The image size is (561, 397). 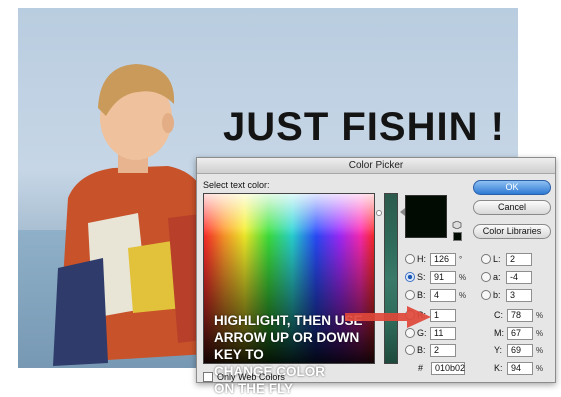 What do you see at coordinates (519, 259) in the screenshot?
I see `lab-l-field: 2` at bounding box center [519, 259].